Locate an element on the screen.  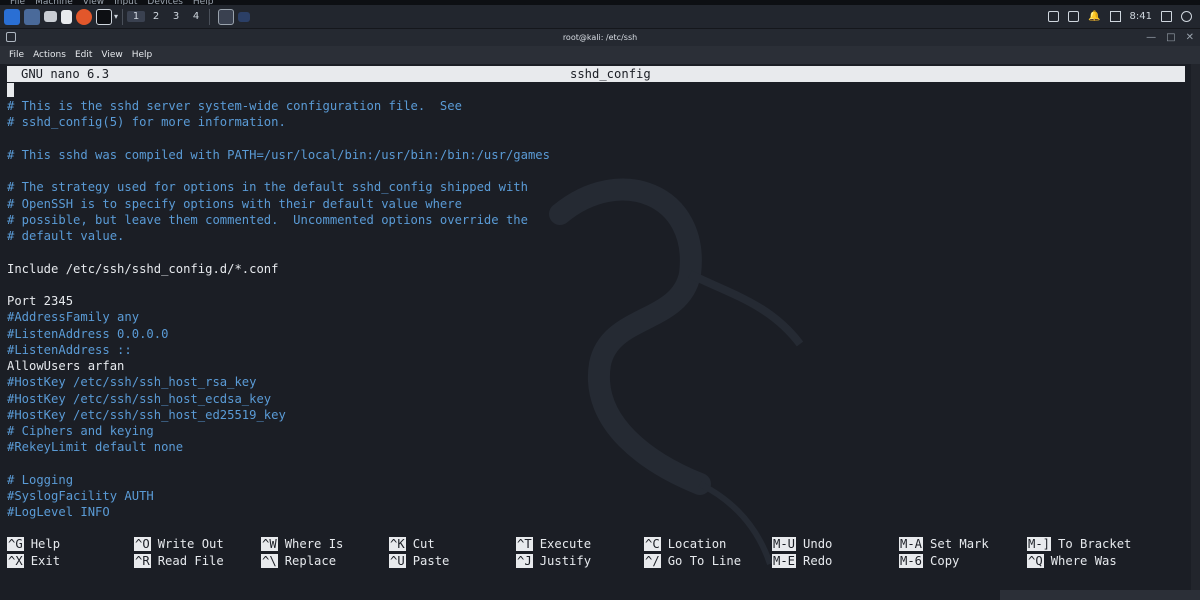
shortcut-key: ^U is located at coordinates (397, 560).